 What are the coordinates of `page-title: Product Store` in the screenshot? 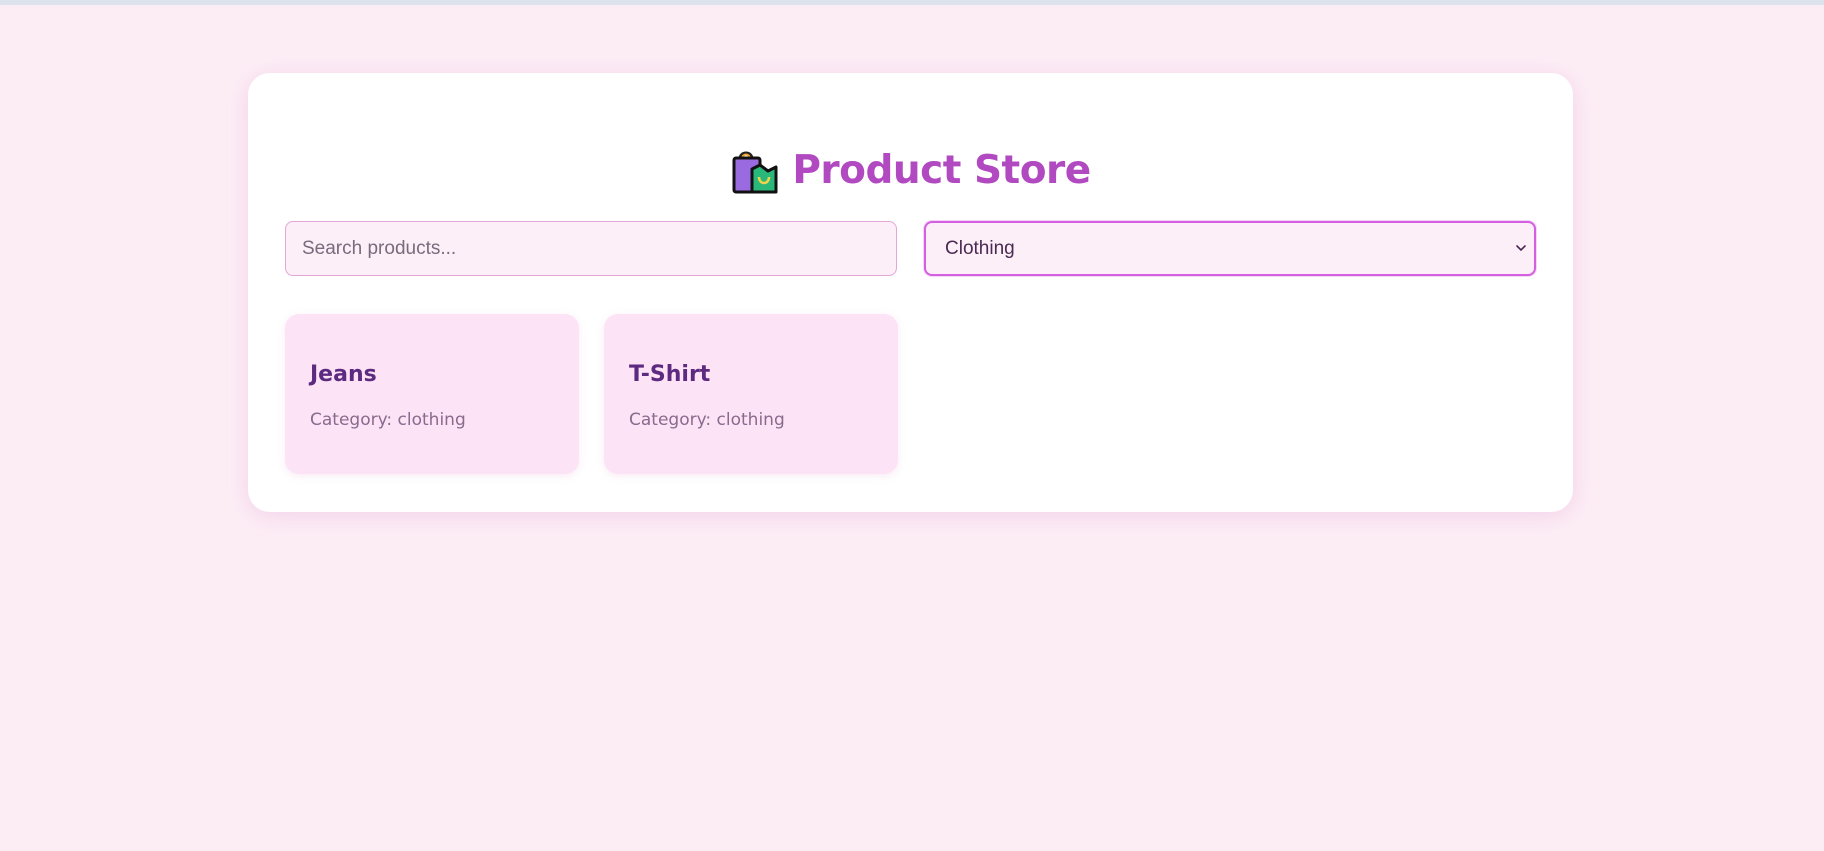 It's located at (941, 170).